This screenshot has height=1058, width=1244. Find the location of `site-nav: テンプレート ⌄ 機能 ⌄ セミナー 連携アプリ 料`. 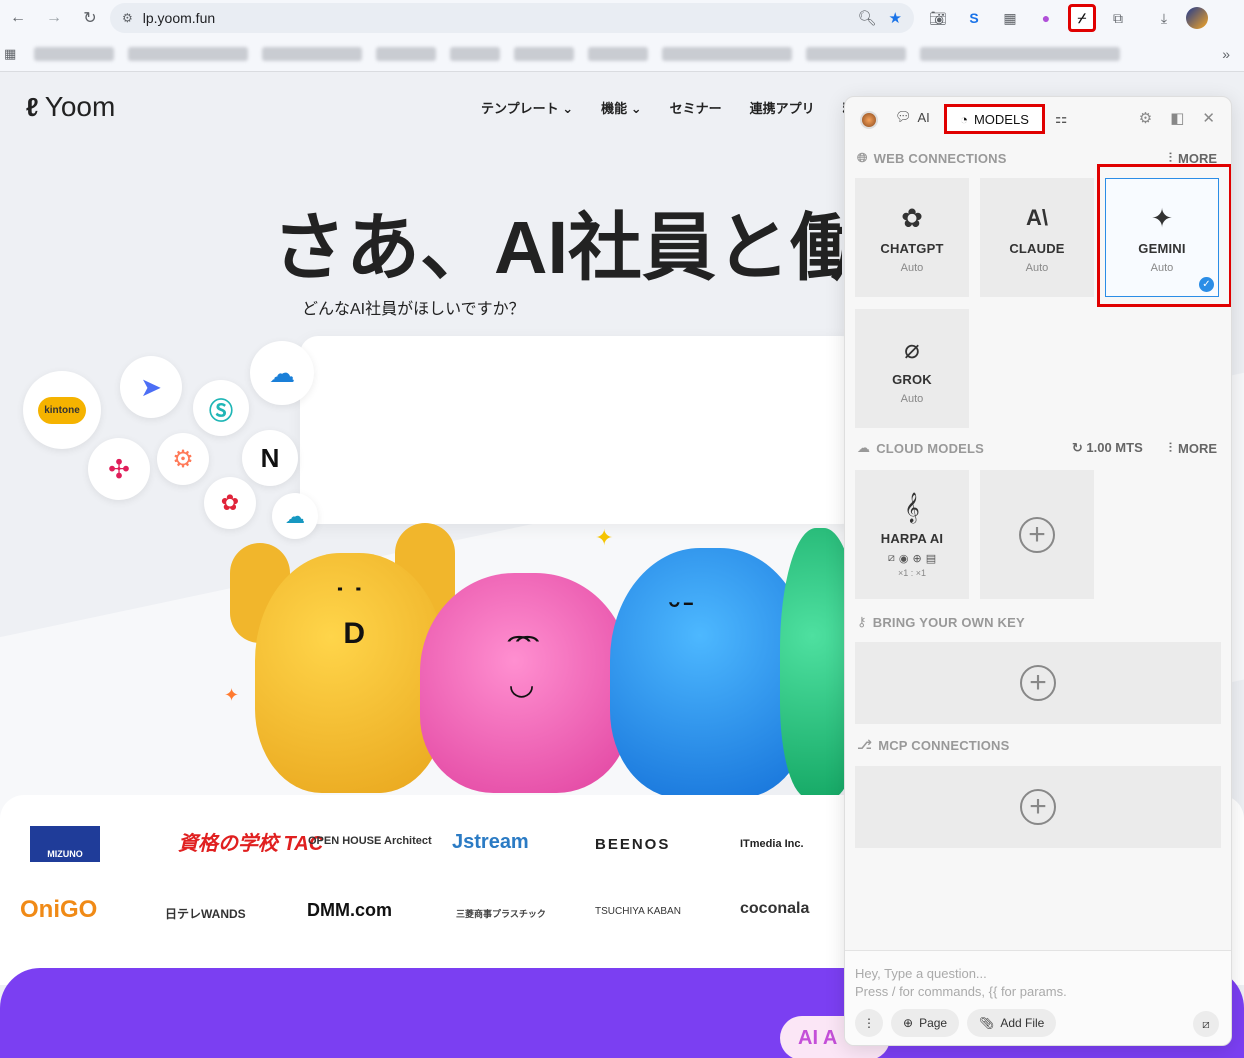

site-nav: テンプレート ⌄ 機能 ⌄ セミナー 連携アプリ 料 is located at coordinates (668, 107).